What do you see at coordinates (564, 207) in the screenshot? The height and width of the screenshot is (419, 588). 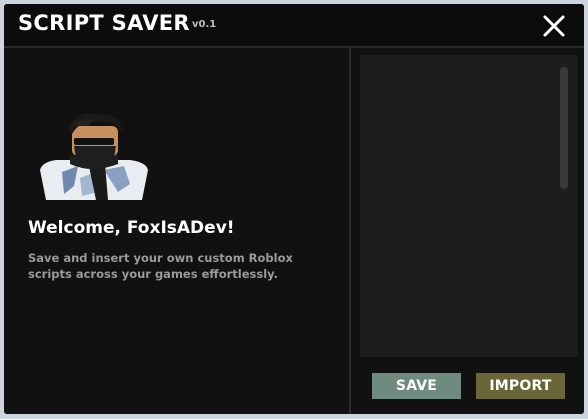 I see `scrollbar` at bounding box center [564, 207].